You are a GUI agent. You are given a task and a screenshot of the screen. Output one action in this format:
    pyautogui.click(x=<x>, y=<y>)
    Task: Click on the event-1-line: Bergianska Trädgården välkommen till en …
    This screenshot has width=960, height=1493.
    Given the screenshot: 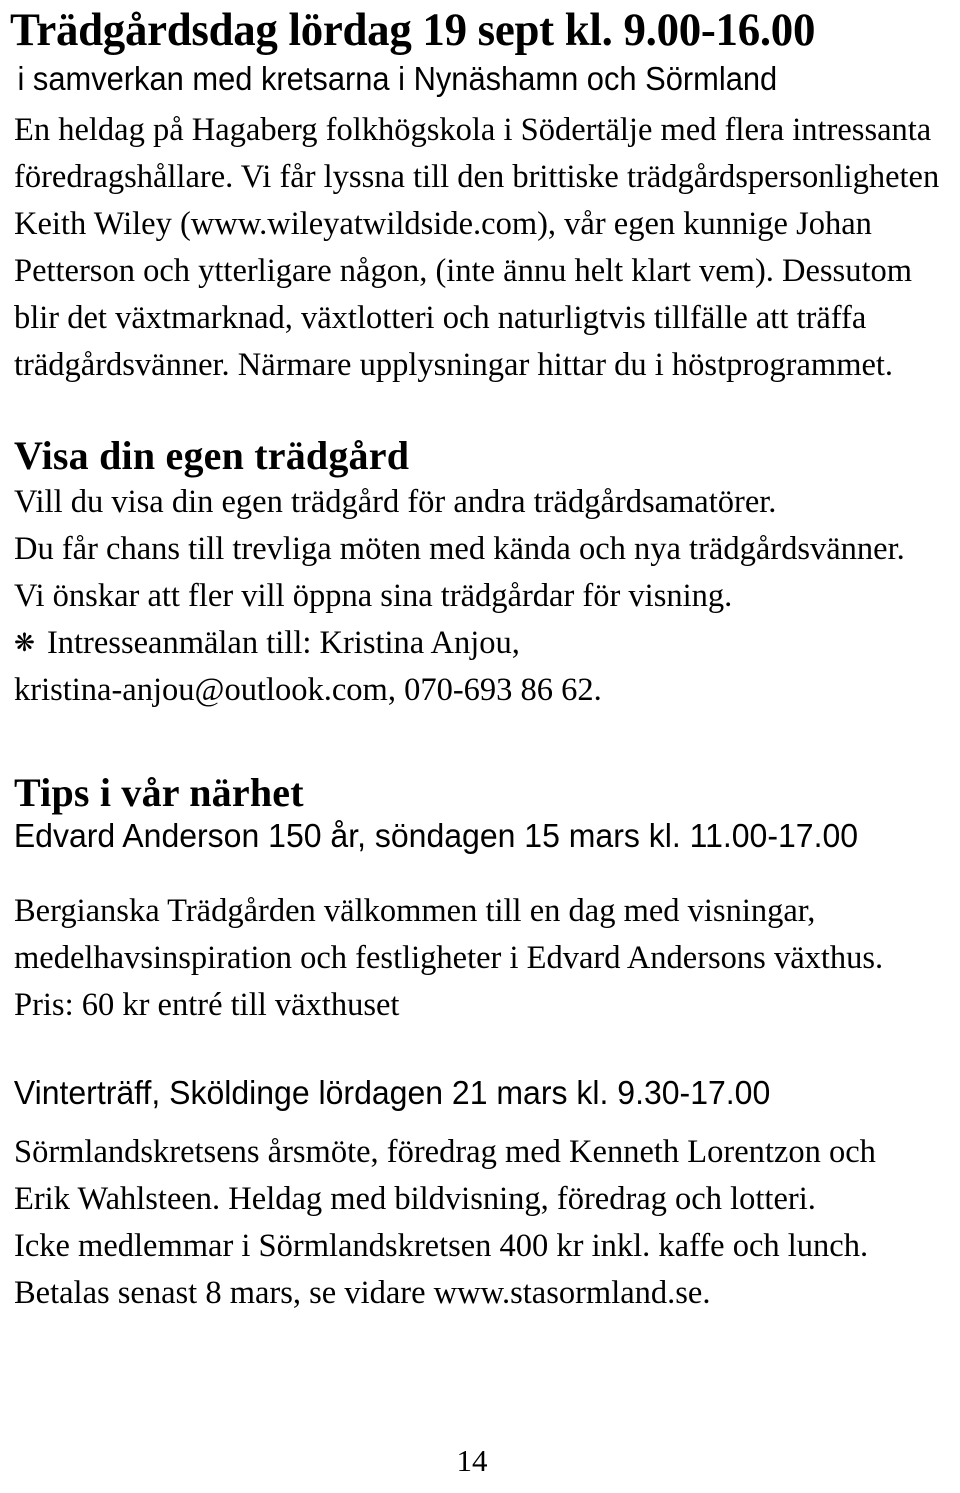 What is the action you would take?
    pyautogui.click(x=415, y=911)
    